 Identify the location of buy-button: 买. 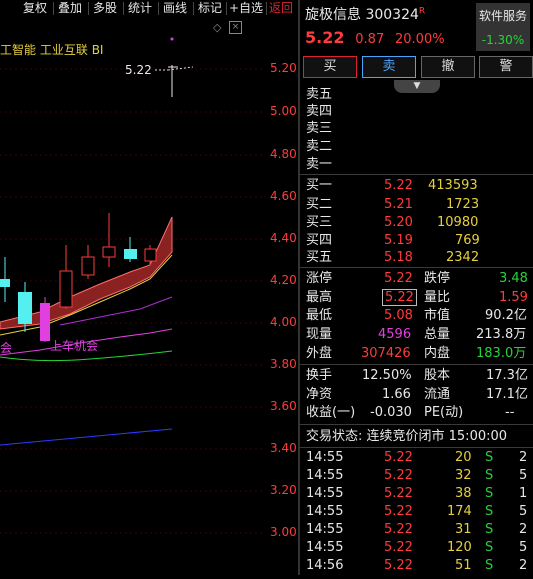
(330, 67).